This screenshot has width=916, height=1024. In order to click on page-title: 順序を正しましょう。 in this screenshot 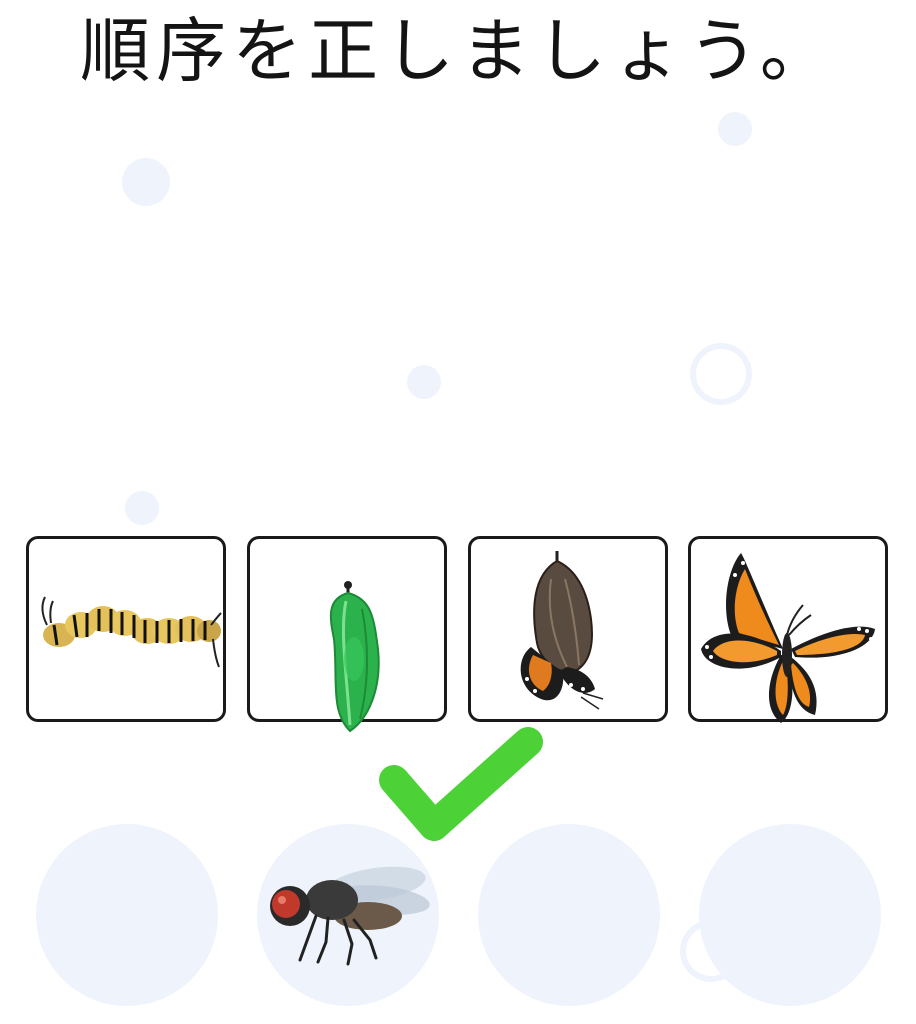, I will do `click(458, 51)`.